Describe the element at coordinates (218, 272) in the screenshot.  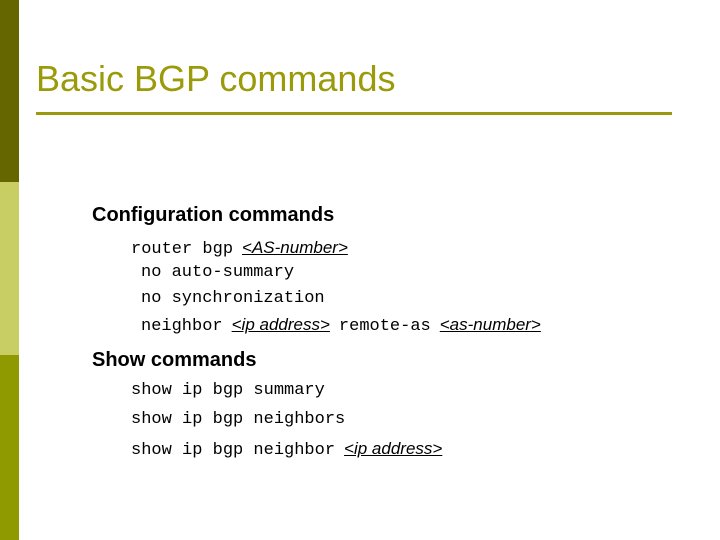
I see `command-no-auto-summary: no auto-summary` at that location.